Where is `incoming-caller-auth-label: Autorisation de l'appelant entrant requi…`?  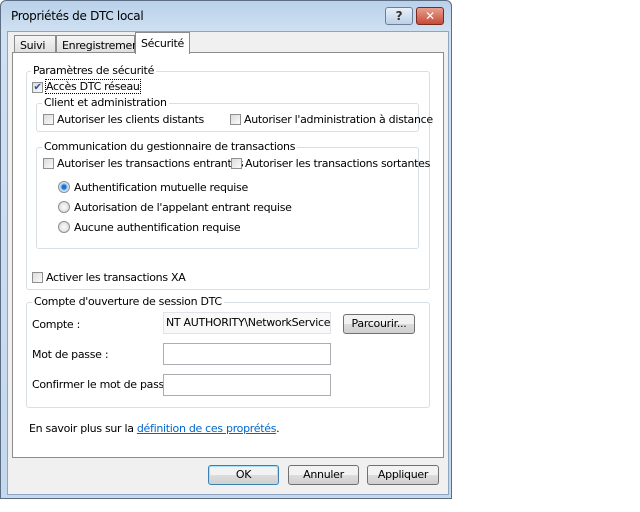
incoming-caller-auth-label: Autorisation de l'appelant entrant requi… is located at coordinates (183, 207).